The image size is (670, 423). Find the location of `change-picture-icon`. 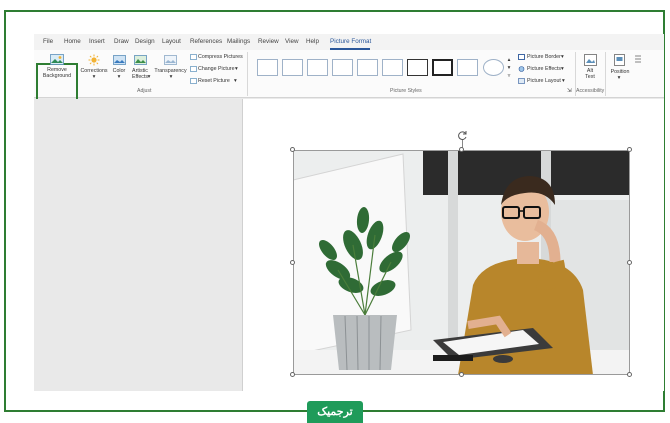

change-picture-icon is located at coordinates (193, 69).